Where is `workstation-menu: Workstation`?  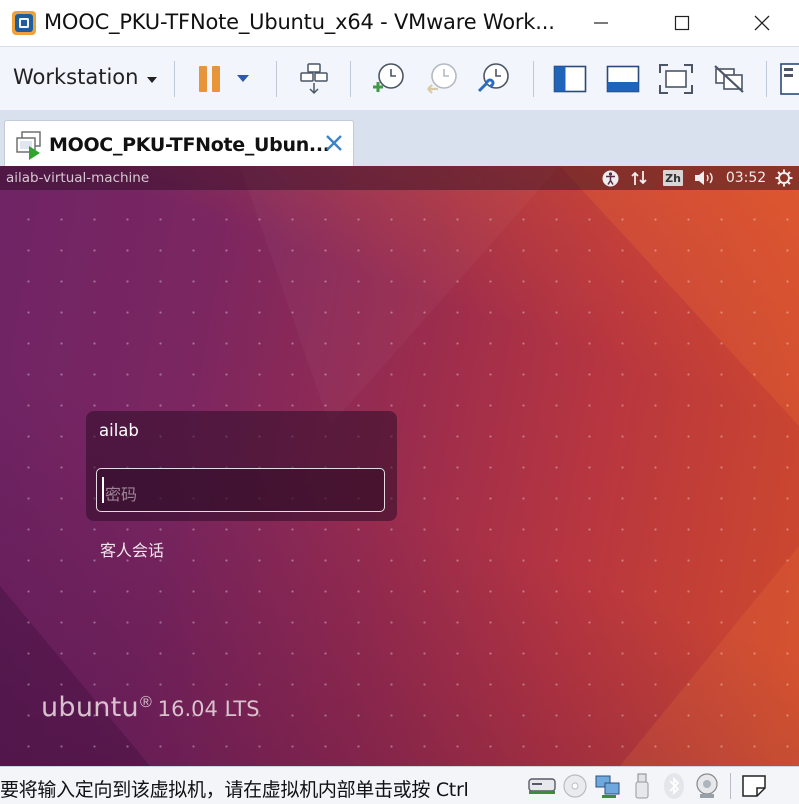 workstation-menu: Workstation is located at coordinates (75, 77).